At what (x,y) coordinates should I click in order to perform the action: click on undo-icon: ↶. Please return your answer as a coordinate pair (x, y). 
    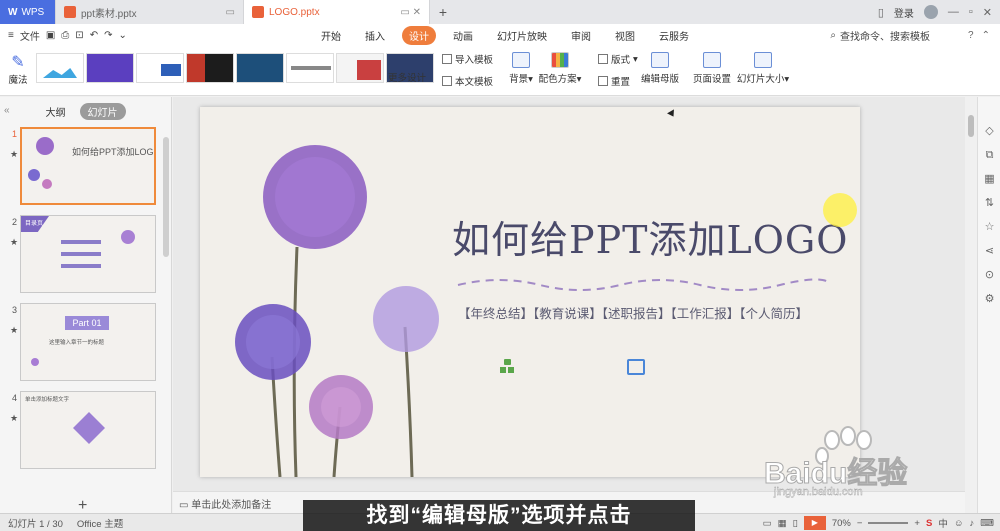
    Looking at the image, I should click on (94, 35).